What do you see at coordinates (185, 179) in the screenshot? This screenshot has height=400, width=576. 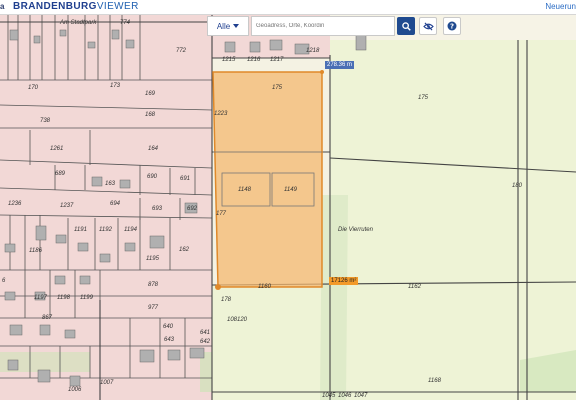 I see `parcel-label: 691` at bounding box center [185, 179].